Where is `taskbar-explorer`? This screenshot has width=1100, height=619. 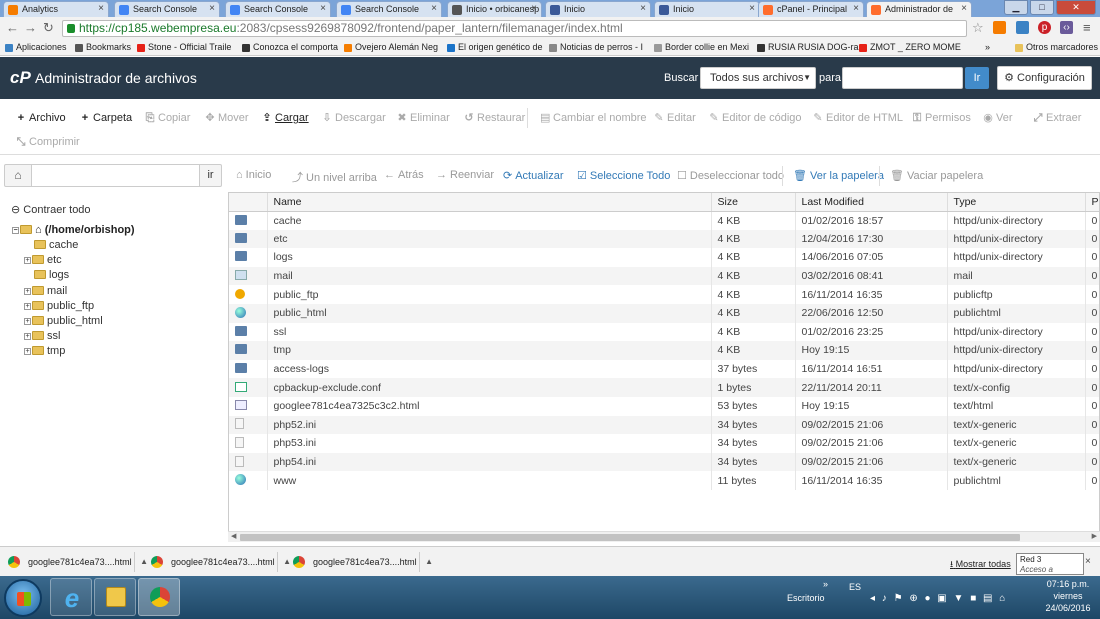
taskbar-explorer is located at coordinates (115, 597).